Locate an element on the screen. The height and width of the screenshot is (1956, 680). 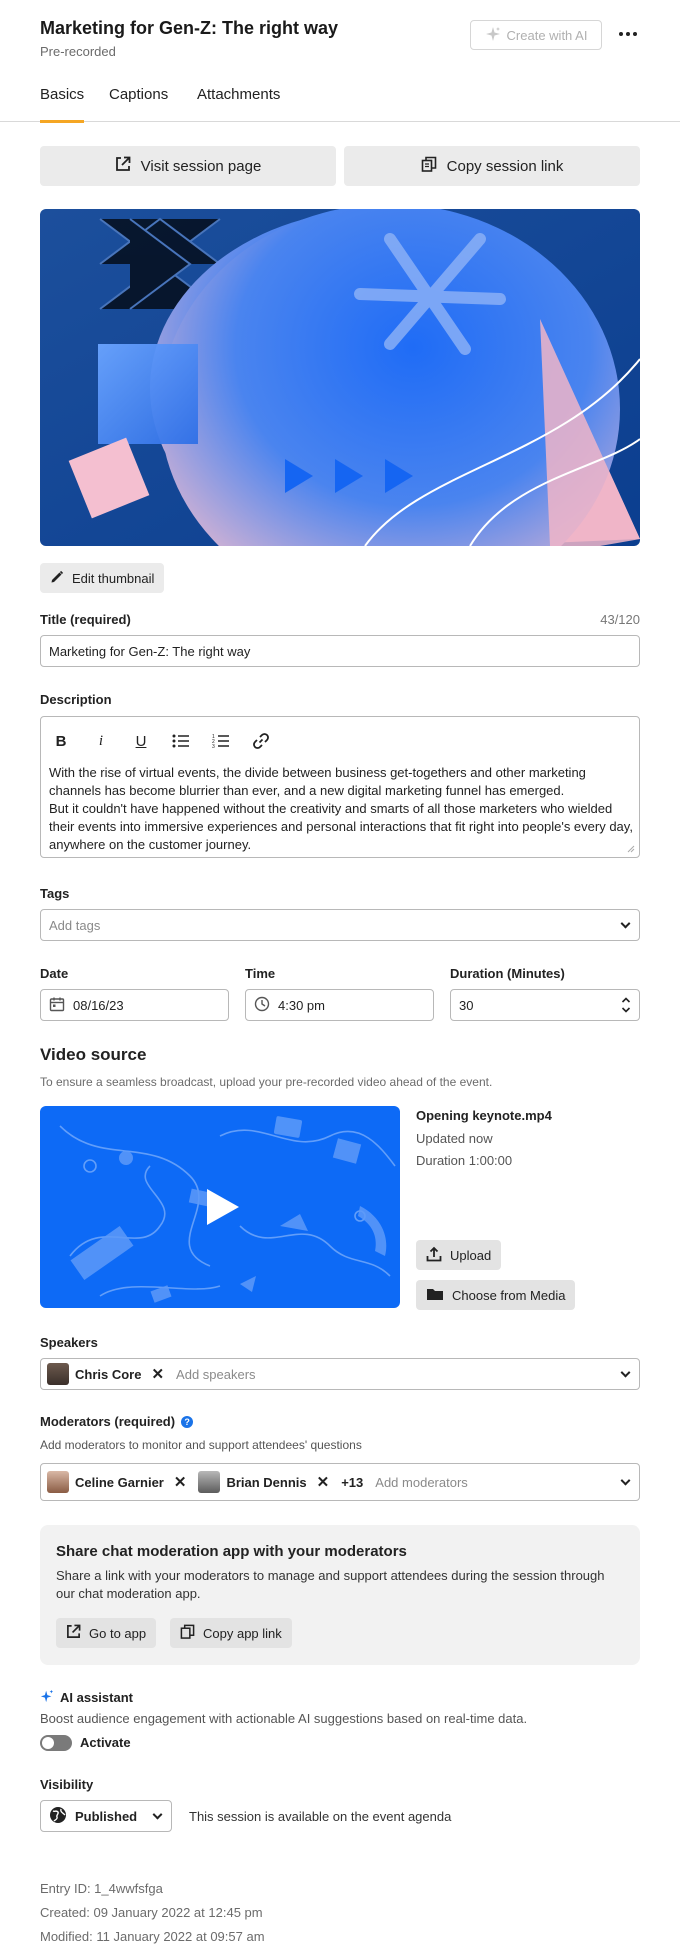
tab-basics: Basics is located at coordinates (62, 103).